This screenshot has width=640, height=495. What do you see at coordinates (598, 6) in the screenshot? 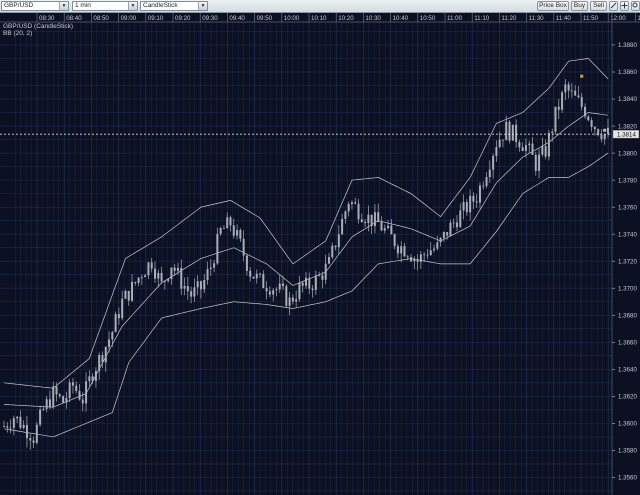
I see `sell-button: Sell` at bounding box center [598, 6].